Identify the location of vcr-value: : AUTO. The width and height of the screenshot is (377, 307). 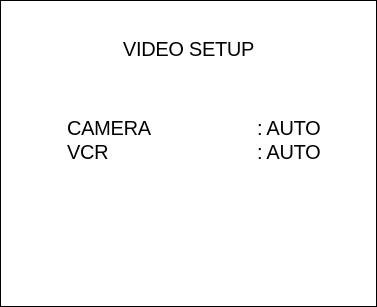
(289, 153).